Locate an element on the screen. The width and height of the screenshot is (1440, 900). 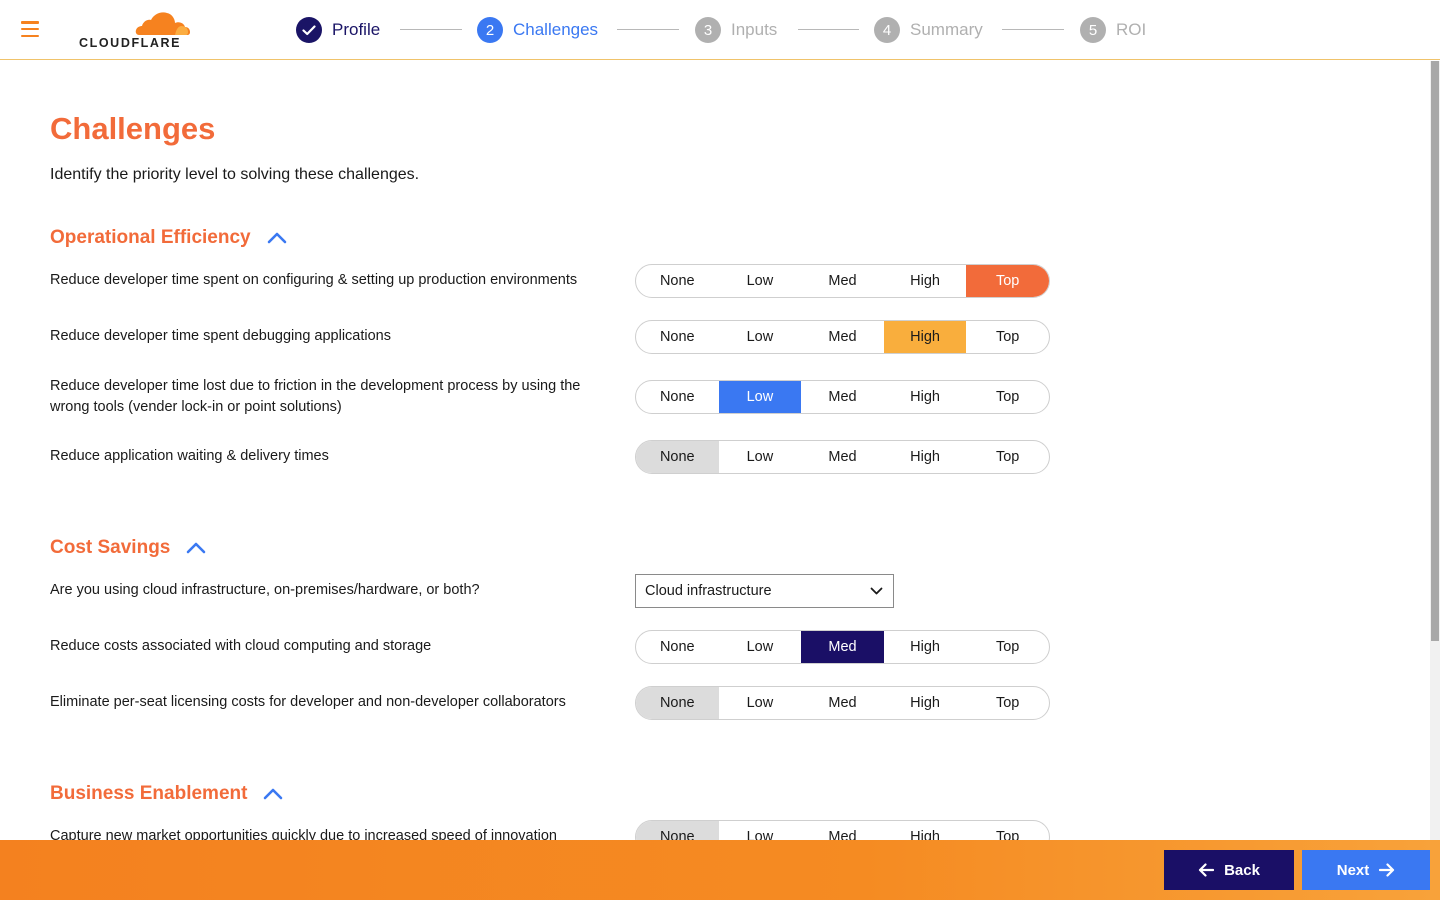
section-title: Cost Savings is located at coordinates (110, 547).